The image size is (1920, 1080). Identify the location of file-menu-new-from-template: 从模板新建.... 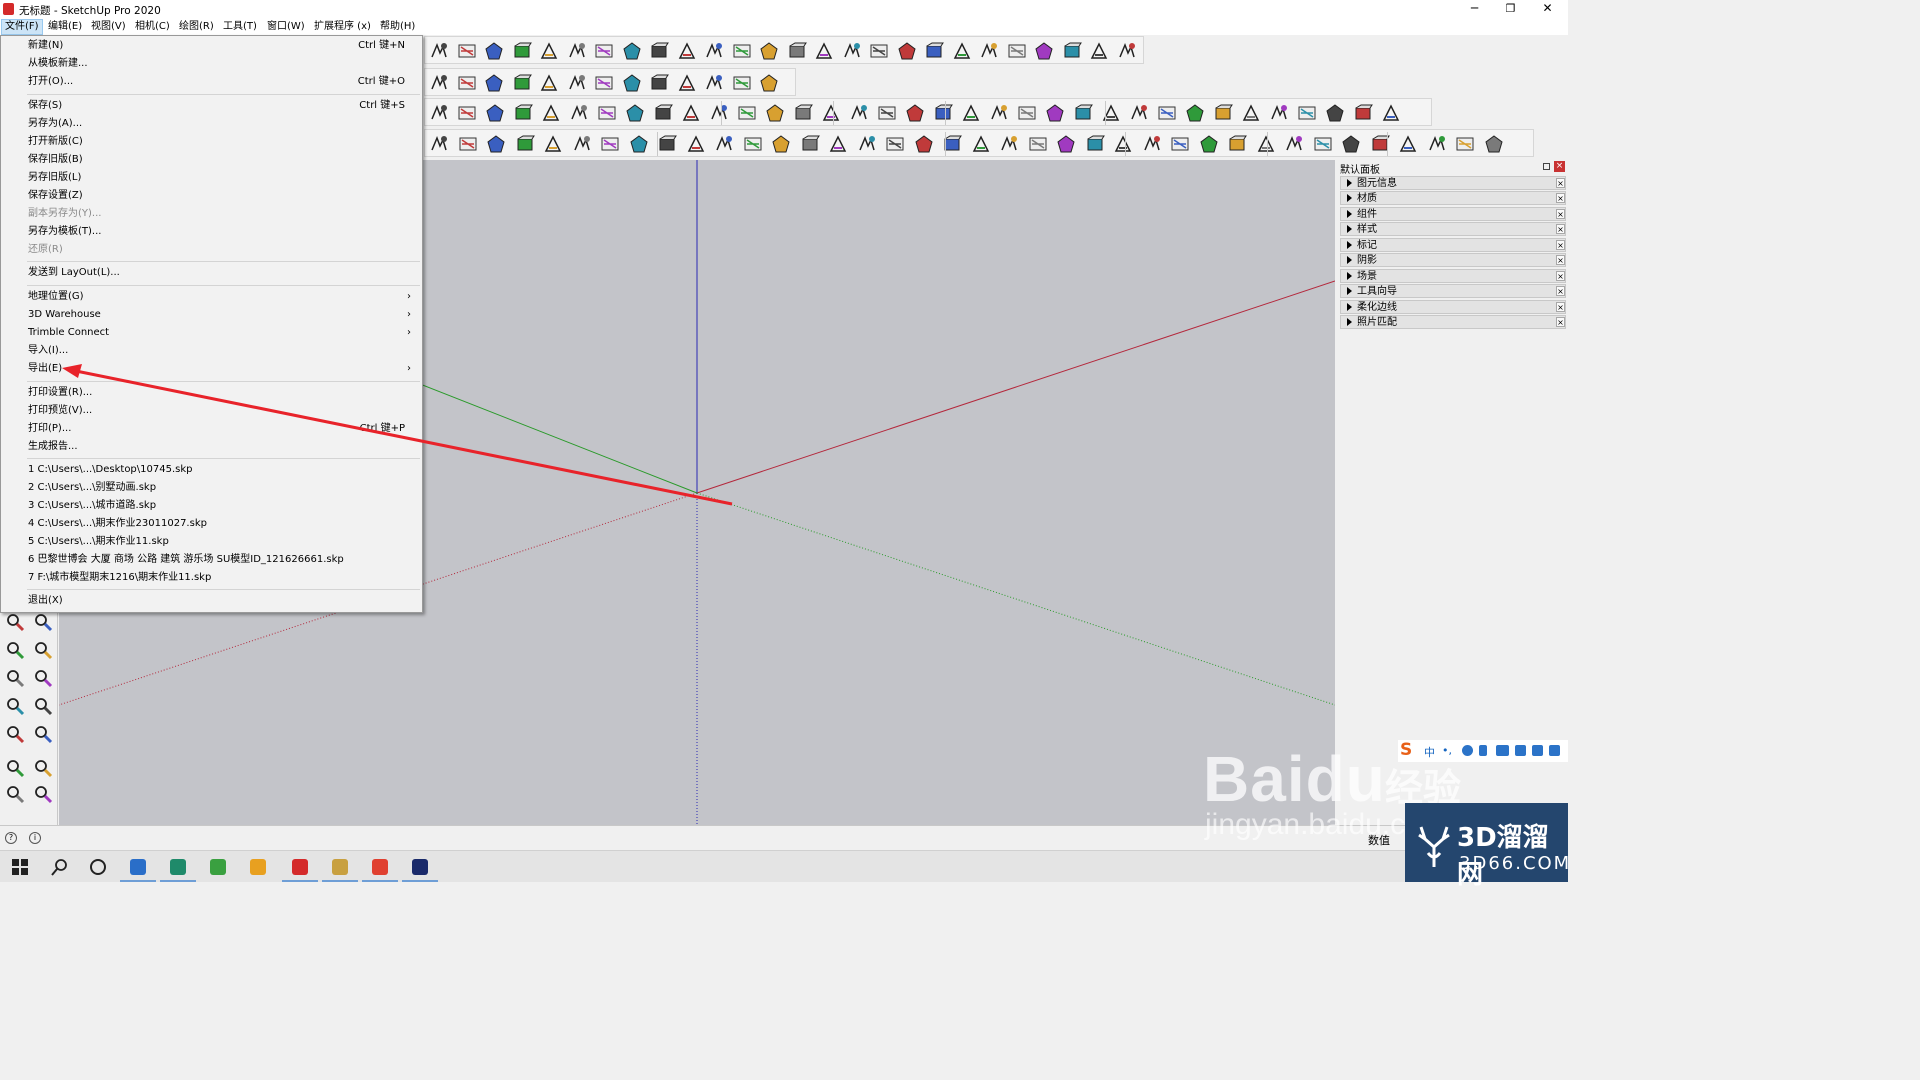
(58, 64).